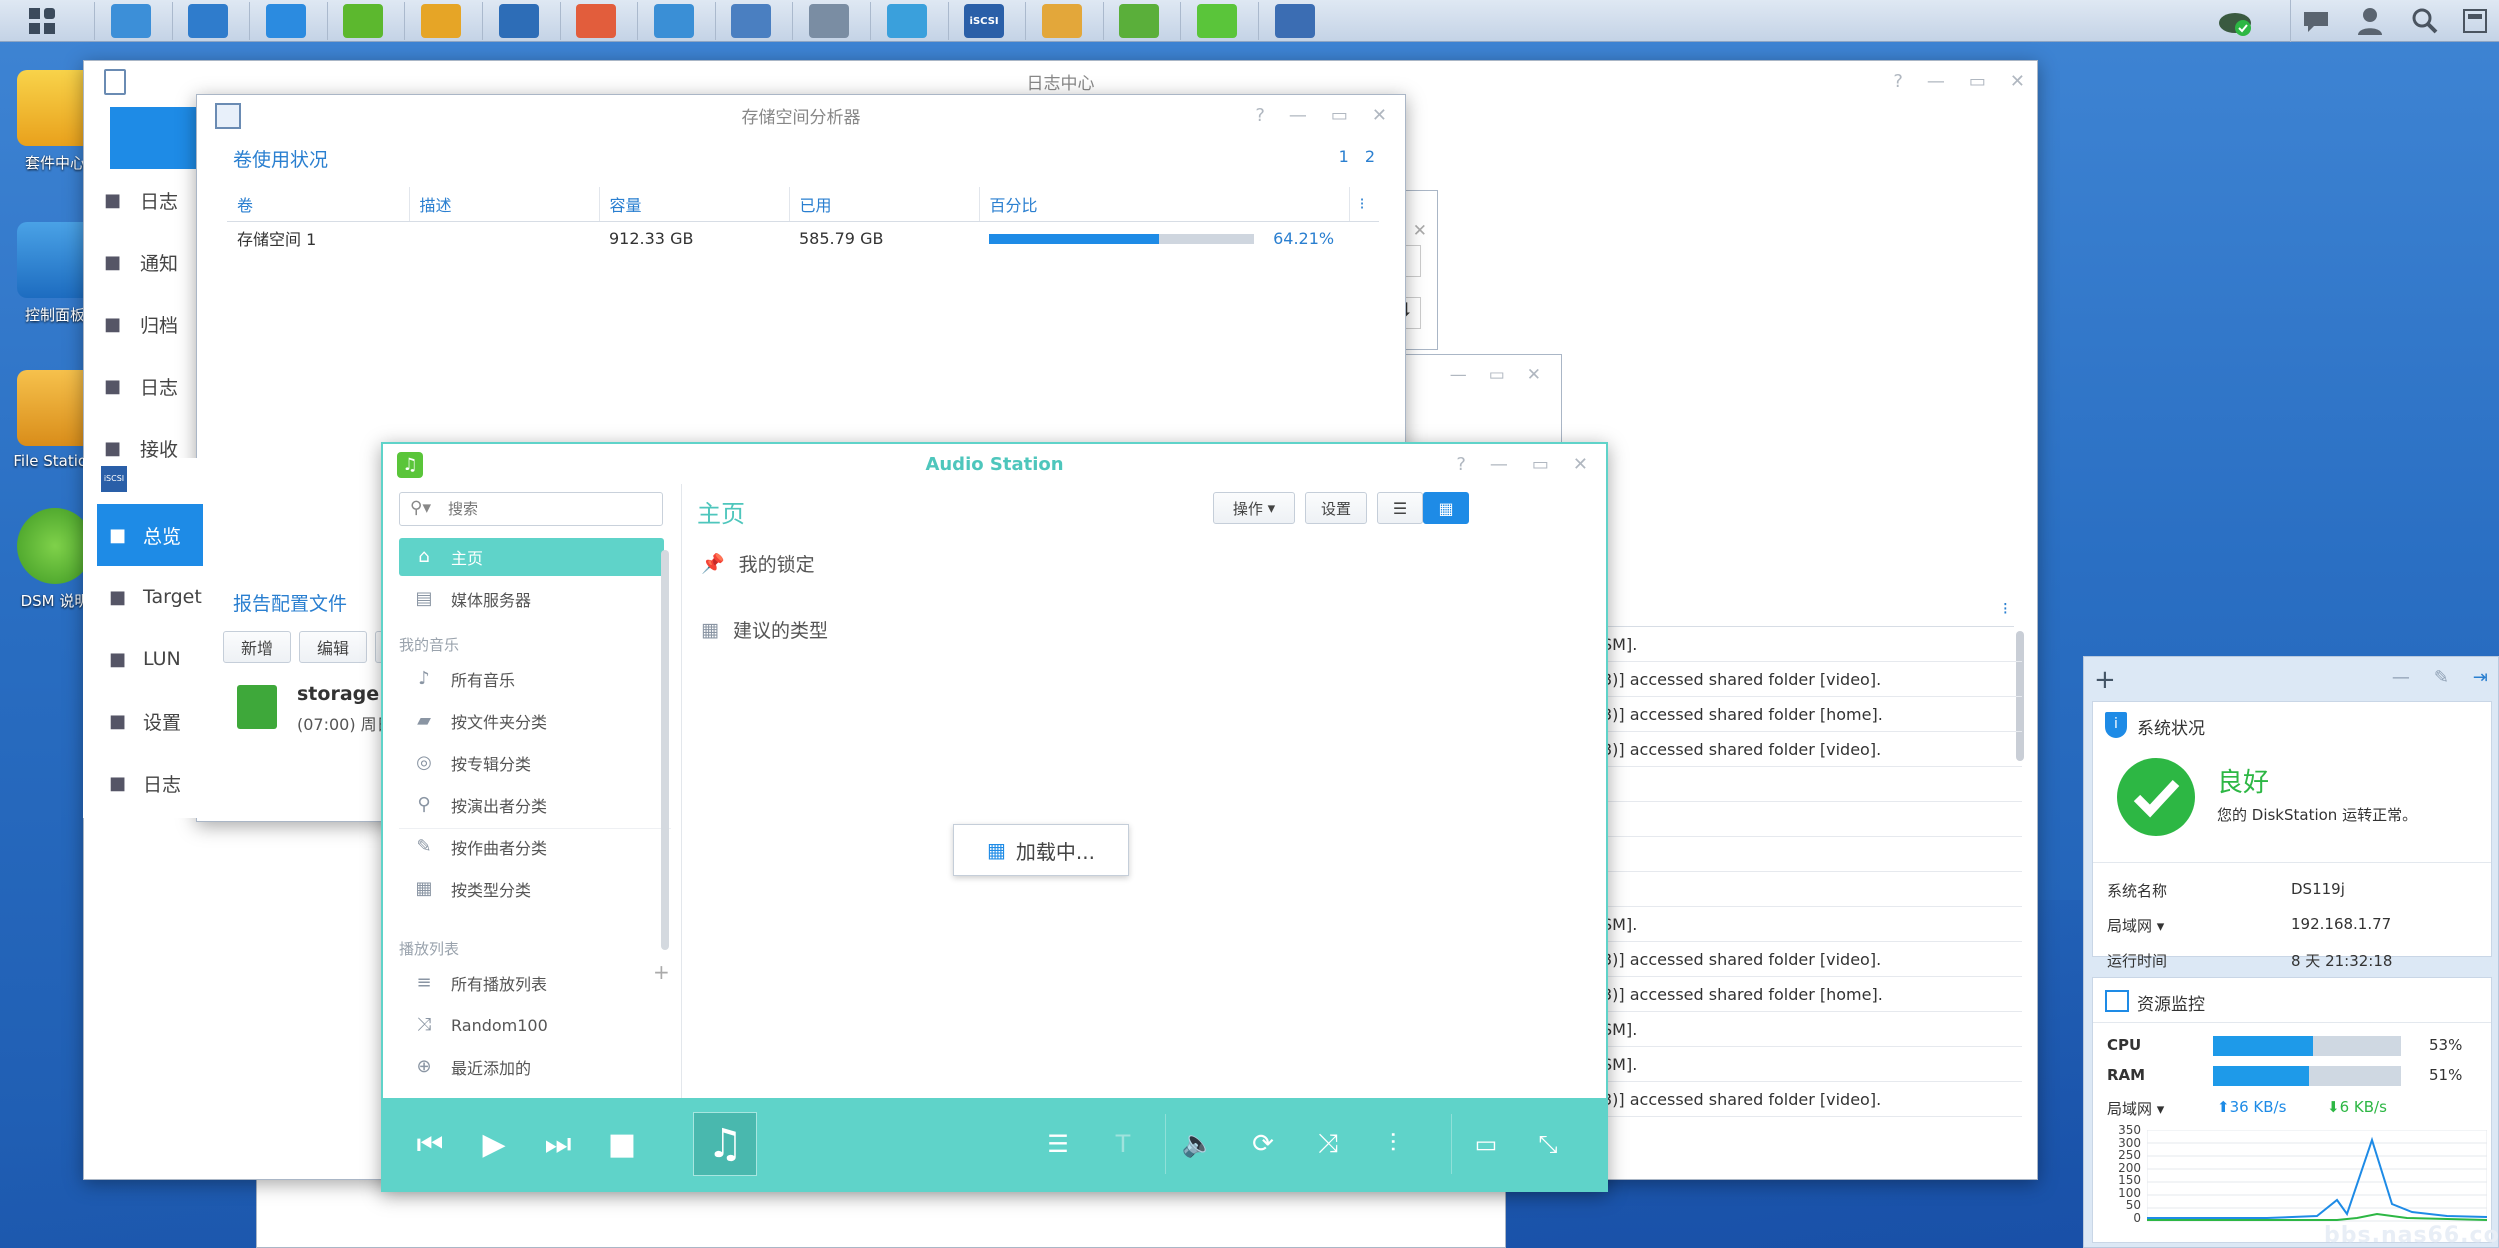  I want to click on nav-item: ▤ 媒体服务器, so click(531, 599).